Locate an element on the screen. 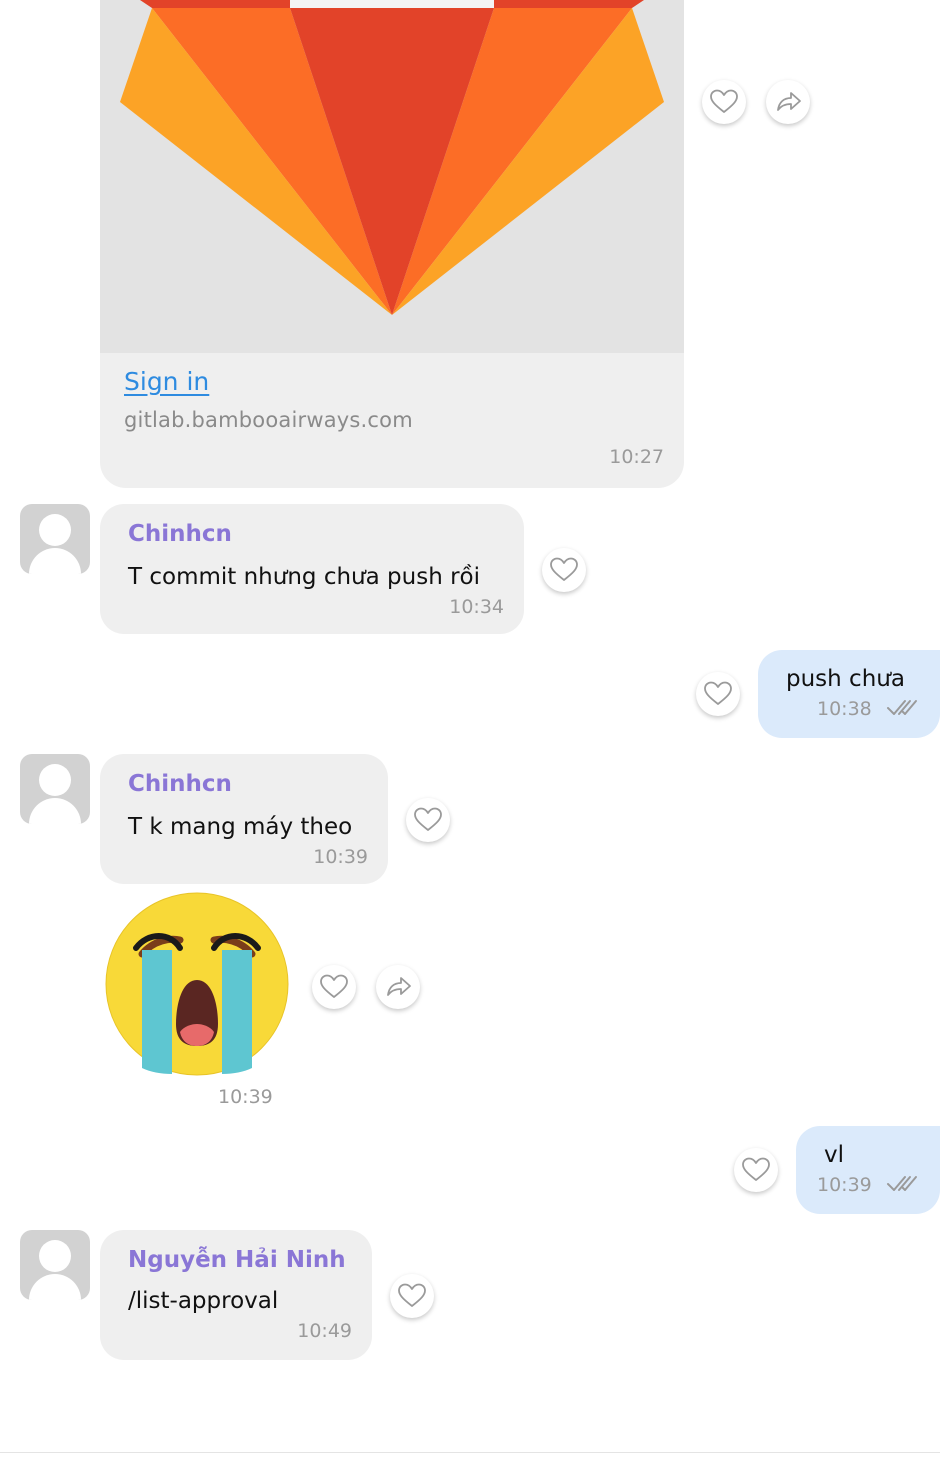 The image size is (940, 1458). crying-face-icon is located at coordinates (197, 984).